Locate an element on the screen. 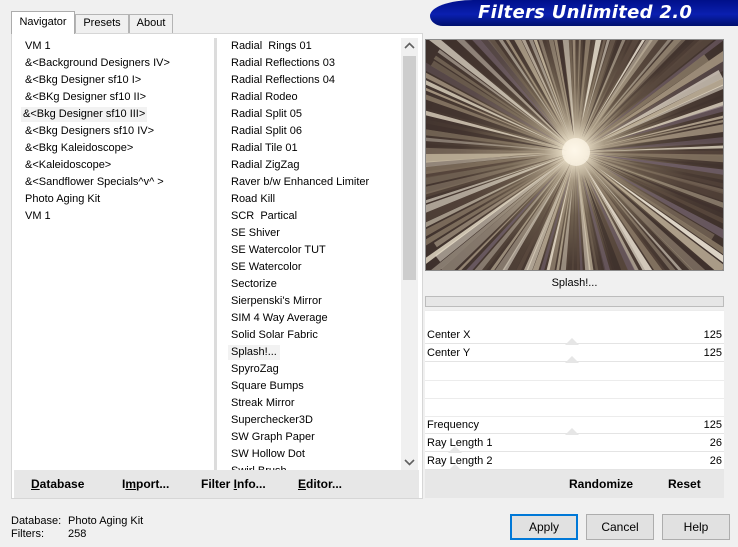 The image size is (738, 547). parameter-toolbar: Randomize Reset is located at coordinates (574, 484).